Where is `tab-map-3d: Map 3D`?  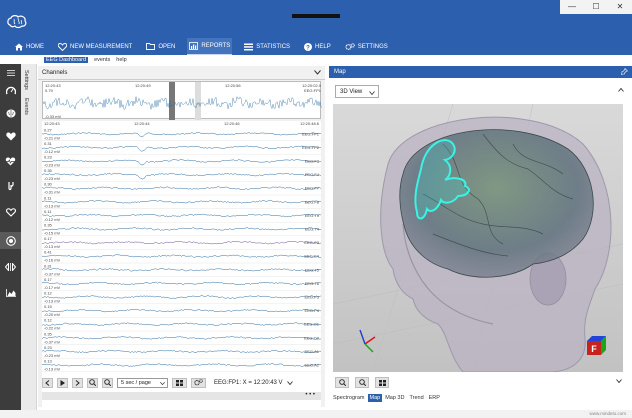 tab-map-3d: Map 3D is located at coordinates (394, 398).